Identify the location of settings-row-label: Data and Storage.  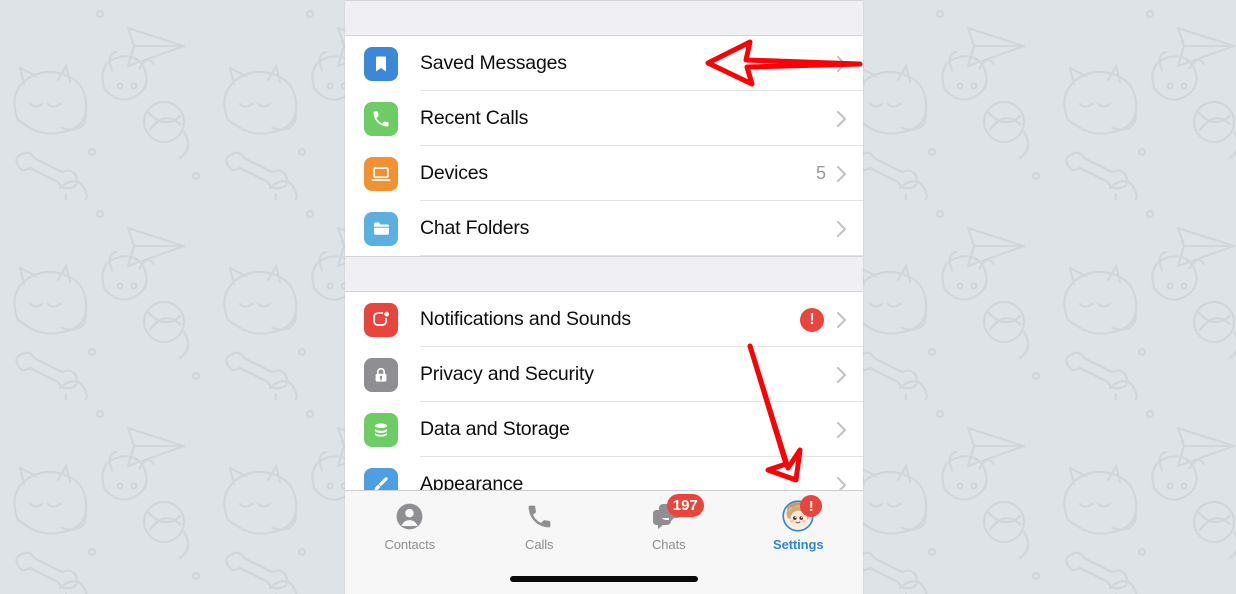
(495, 429).